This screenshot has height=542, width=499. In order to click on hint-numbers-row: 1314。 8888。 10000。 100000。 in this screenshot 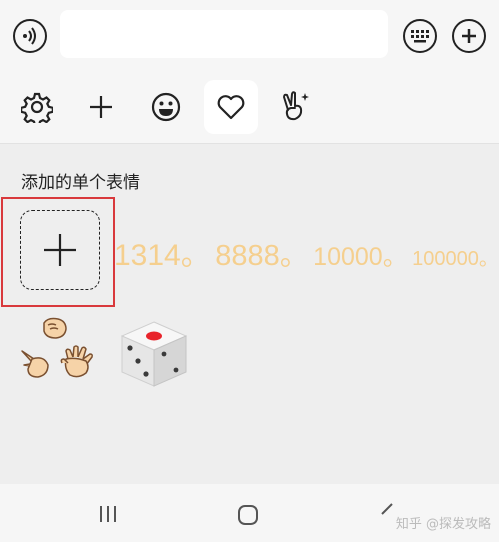, I will do `click(306, 251)`.